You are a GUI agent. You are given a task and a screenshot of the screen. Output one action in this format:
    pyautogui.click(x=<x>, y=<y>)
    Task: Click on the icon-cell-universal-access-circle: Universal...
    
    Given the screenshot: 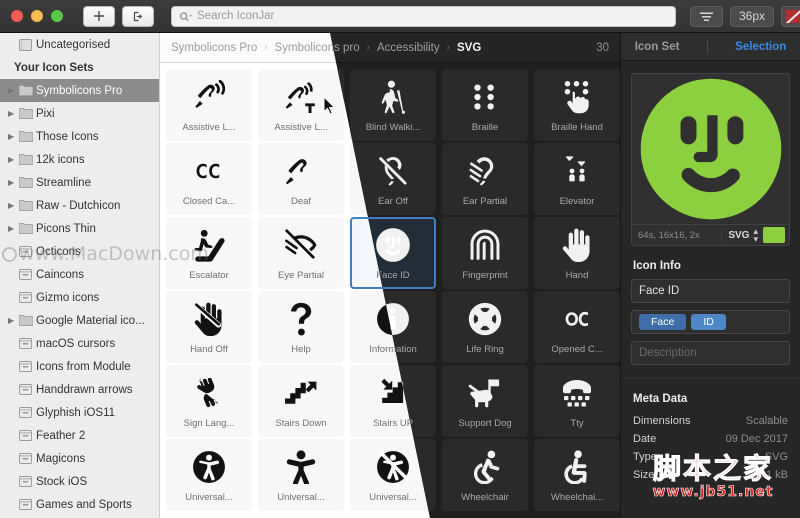 What is the action you would take?
    pyautogui.click(x=209, y=475)
    